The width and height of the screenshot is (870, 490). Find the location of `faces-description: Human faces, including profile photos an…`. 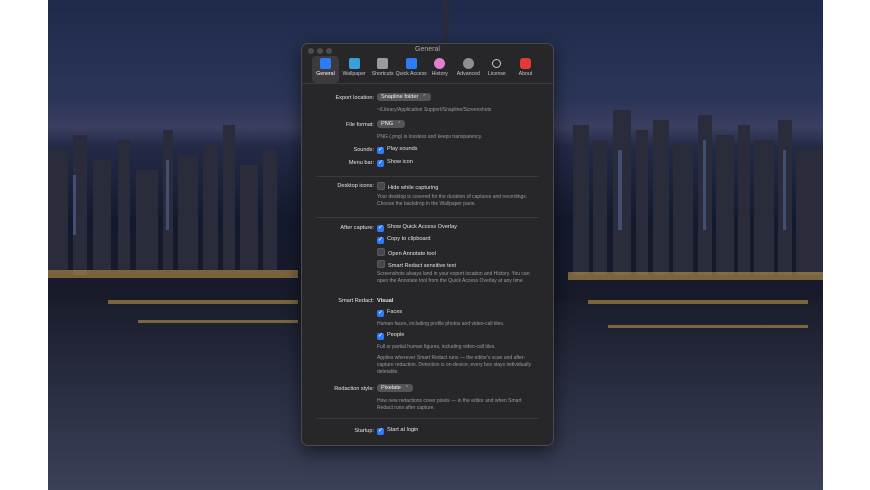

faces-description: Human faces, including profile photos an… is located at coordinates (441, 324).